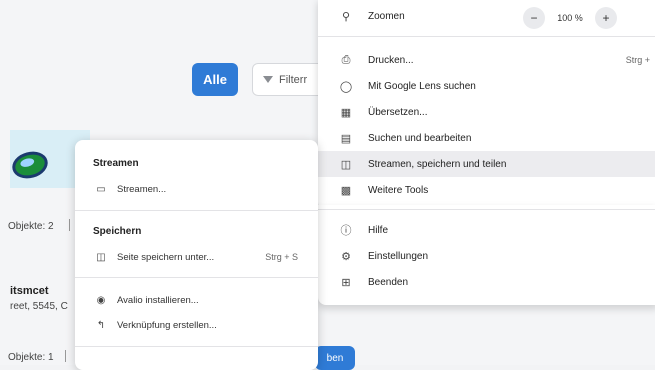 The width and height of the screenshot is (655, 370). I want to click on zoom-label: Zoomen, so click(386, 16).